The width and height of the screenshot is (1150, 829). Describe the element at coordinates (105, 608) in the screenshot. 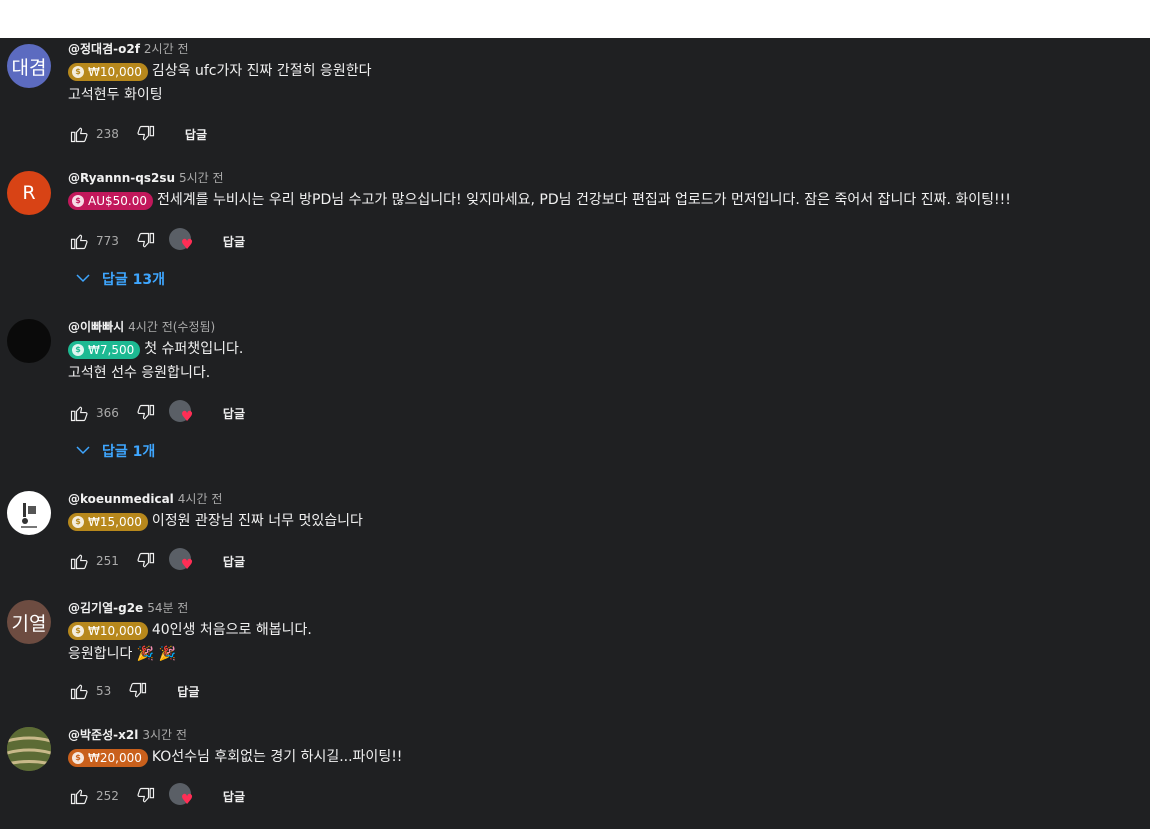

I see `author-name: @김기열-g2e` at that location.